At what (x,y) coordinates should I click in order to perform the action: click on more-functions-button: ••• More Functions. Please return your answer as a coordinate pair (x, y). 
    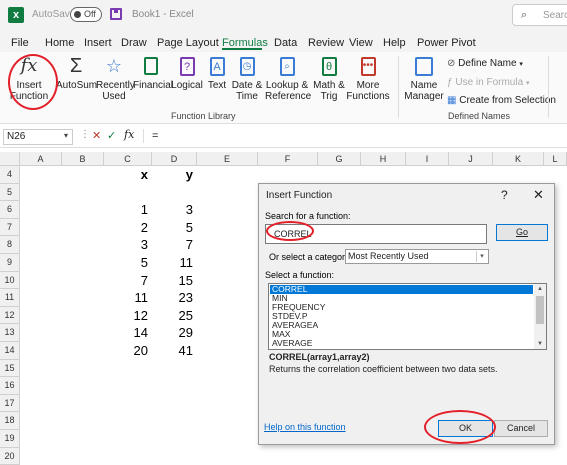
    Looking at the image, I should click on (368, 78).